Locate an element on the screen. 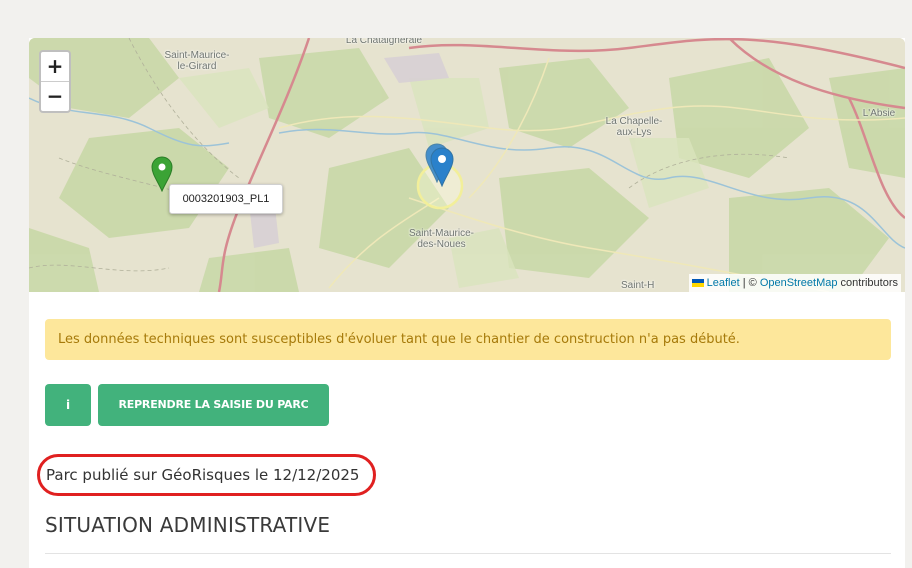  place-label-saint-h: Saint-H is located at coordinates (638, 285).